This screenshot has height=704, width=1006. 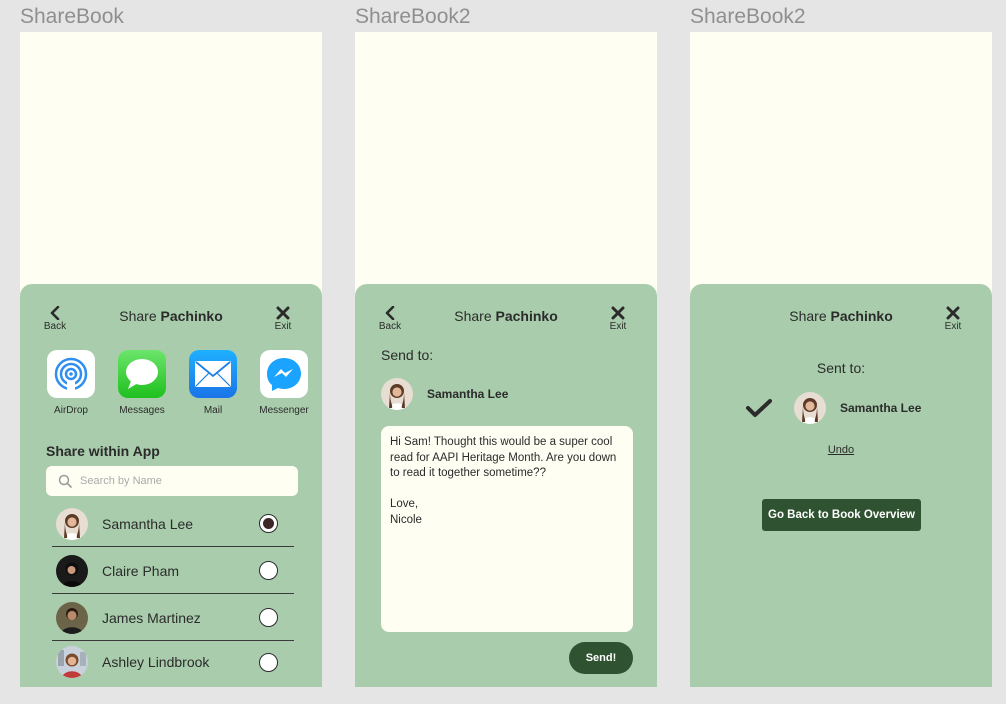 What do you see at coordinates (151, 617) in the screenshot?
I see `contact-name: James Martinez` at bounding box center [151, 617].